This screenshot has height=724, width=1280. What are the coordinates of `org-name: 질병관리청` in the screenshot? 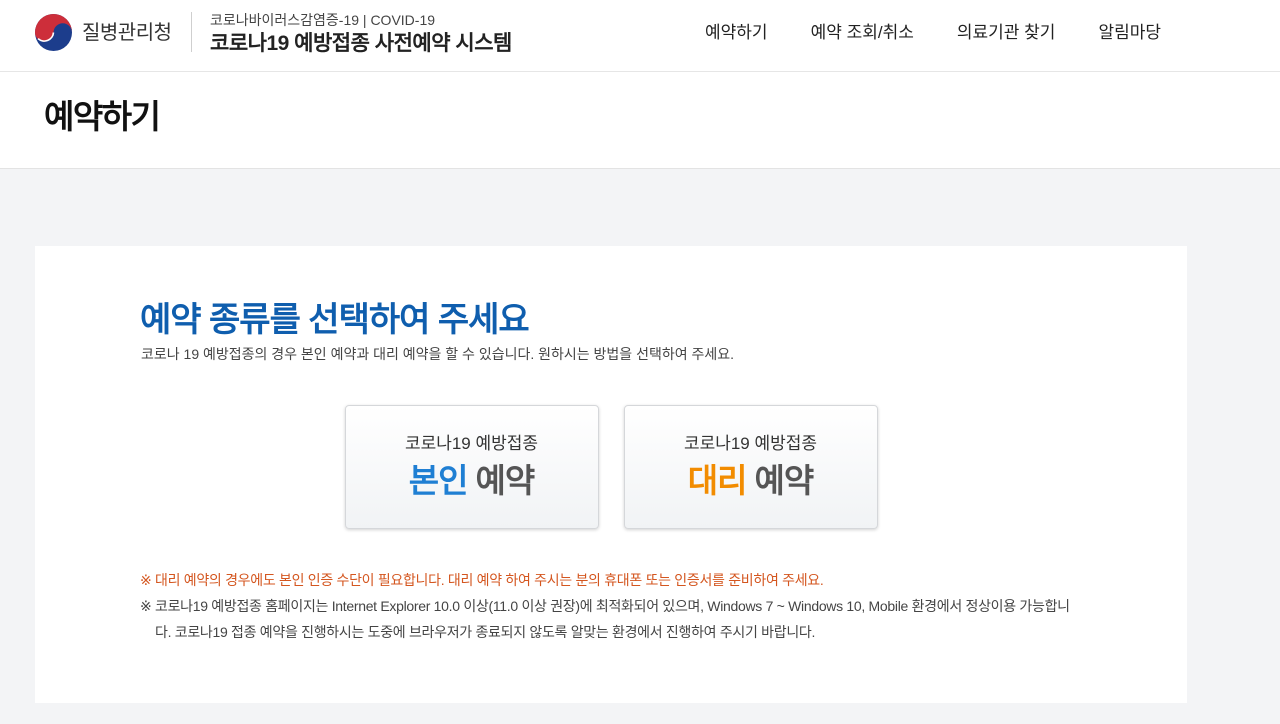 It's located at (127, 32).